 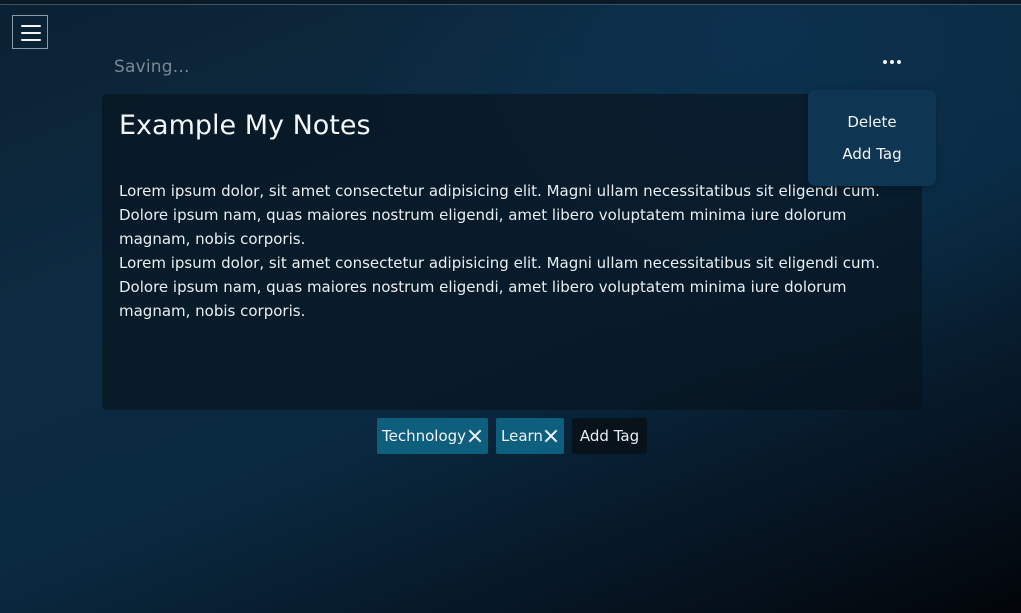 What do you see at coordinates (522, 436) in the screenshot?
I see `tag-label: Learn` at bounding box center [522, 436].